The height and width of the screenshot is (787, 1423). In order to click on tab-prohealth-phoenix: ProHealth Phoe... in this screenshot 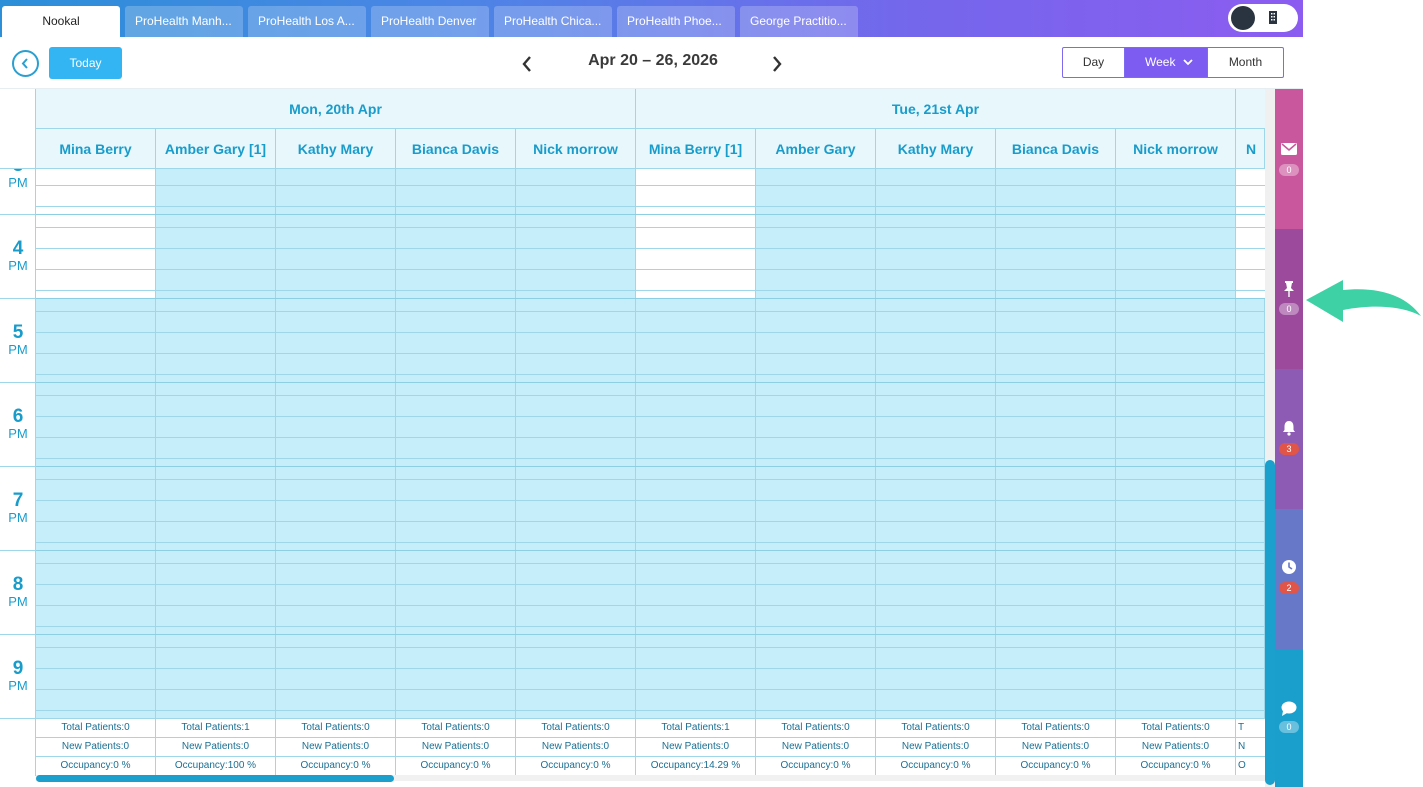, I will do `click(676, 21)`.